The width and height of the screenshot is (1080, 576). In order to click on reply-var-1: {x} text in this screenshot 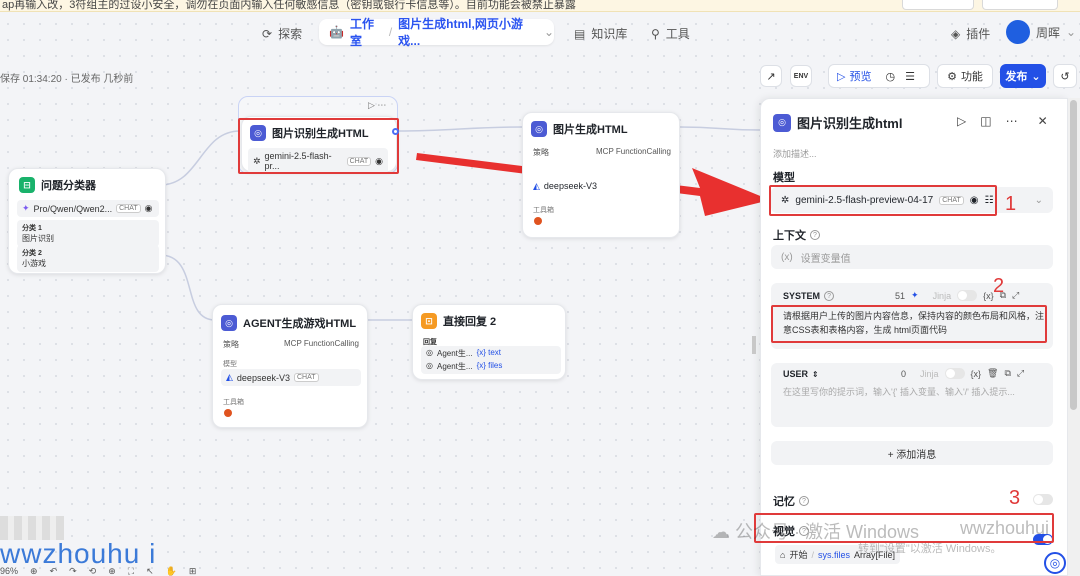, I will do `click(489, 352)`.